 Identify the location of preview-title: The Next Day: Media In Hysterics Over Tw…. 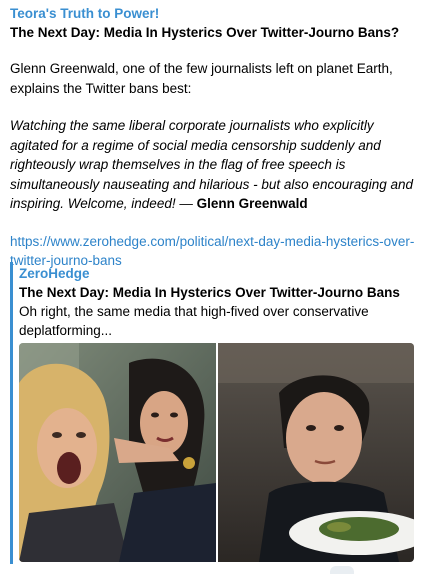
(209, 292).